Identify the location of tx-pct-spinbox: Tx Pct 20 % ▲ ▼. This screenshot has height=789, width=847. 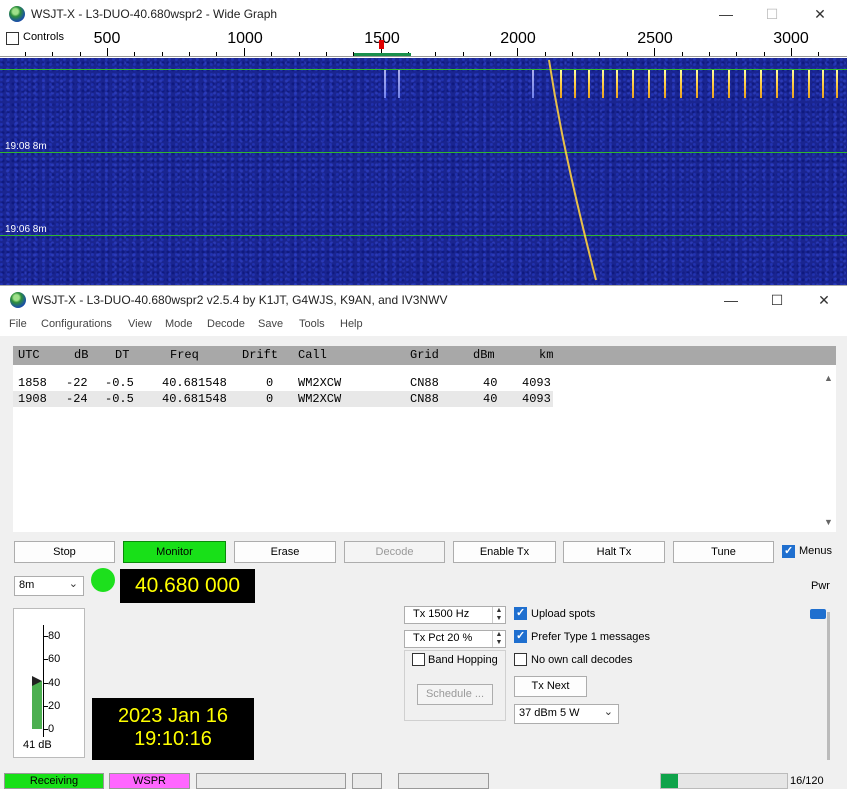
(455, 639).